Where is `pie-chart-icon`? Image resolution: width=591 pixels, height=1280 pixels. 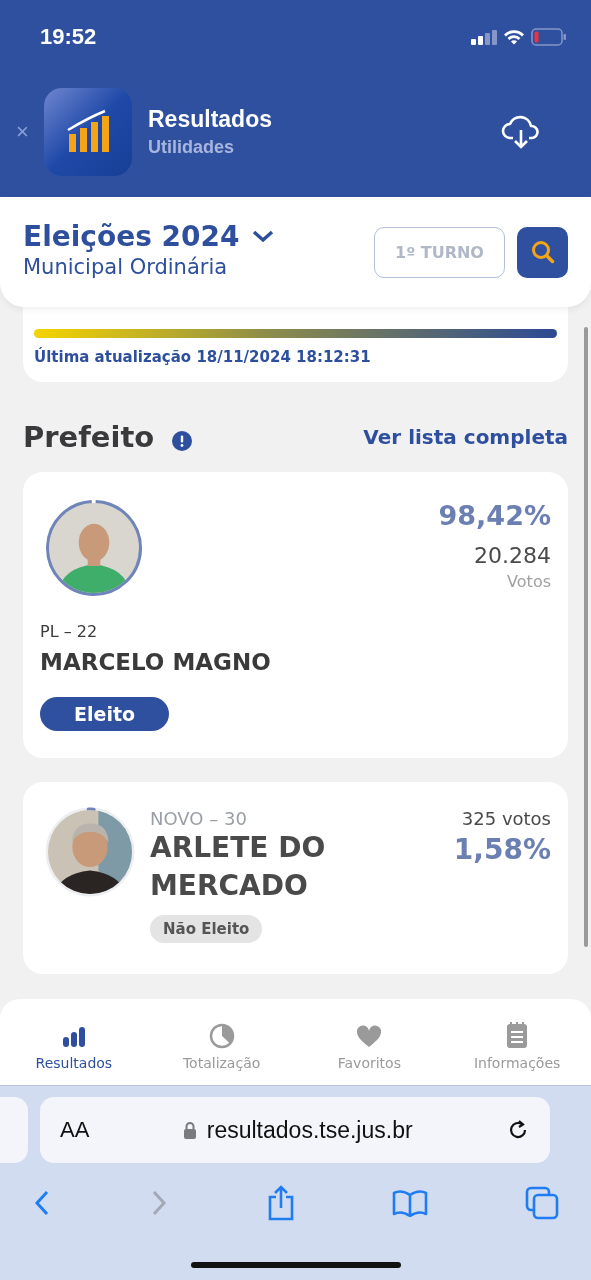
pie-chart-icon is located at coordinates (221, 1036).